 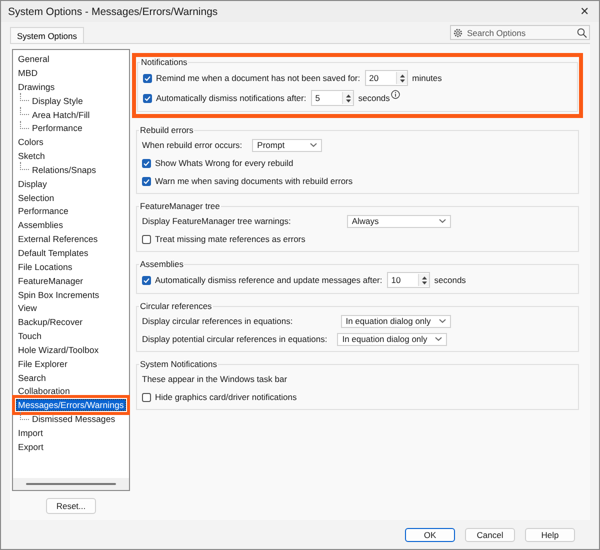 What do you see at coordinates (398, 221) in the screenshot?
I see `dropdown: Always` at bounding box center [398, 221].